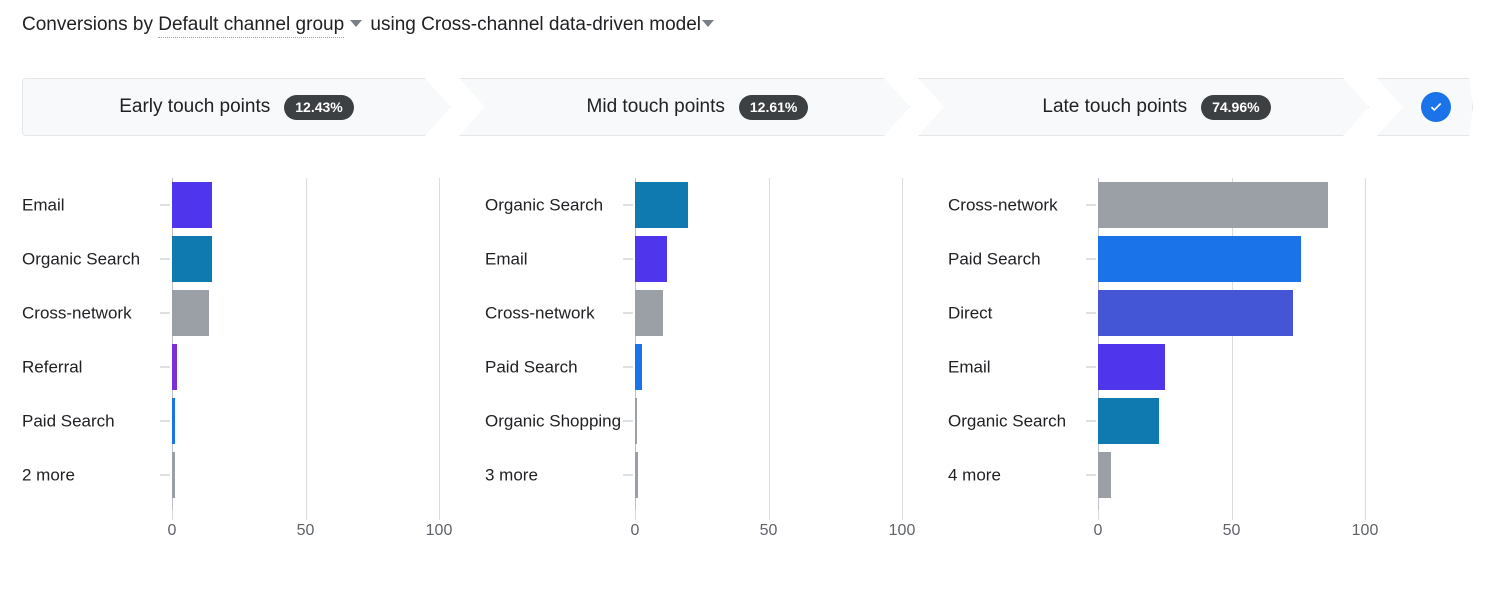 This screenshot has width=1503, height=590. Describe the element at coordinates (251, 26) in the screenshot. I see `dimension-selector-link: Default channel group` at that location.